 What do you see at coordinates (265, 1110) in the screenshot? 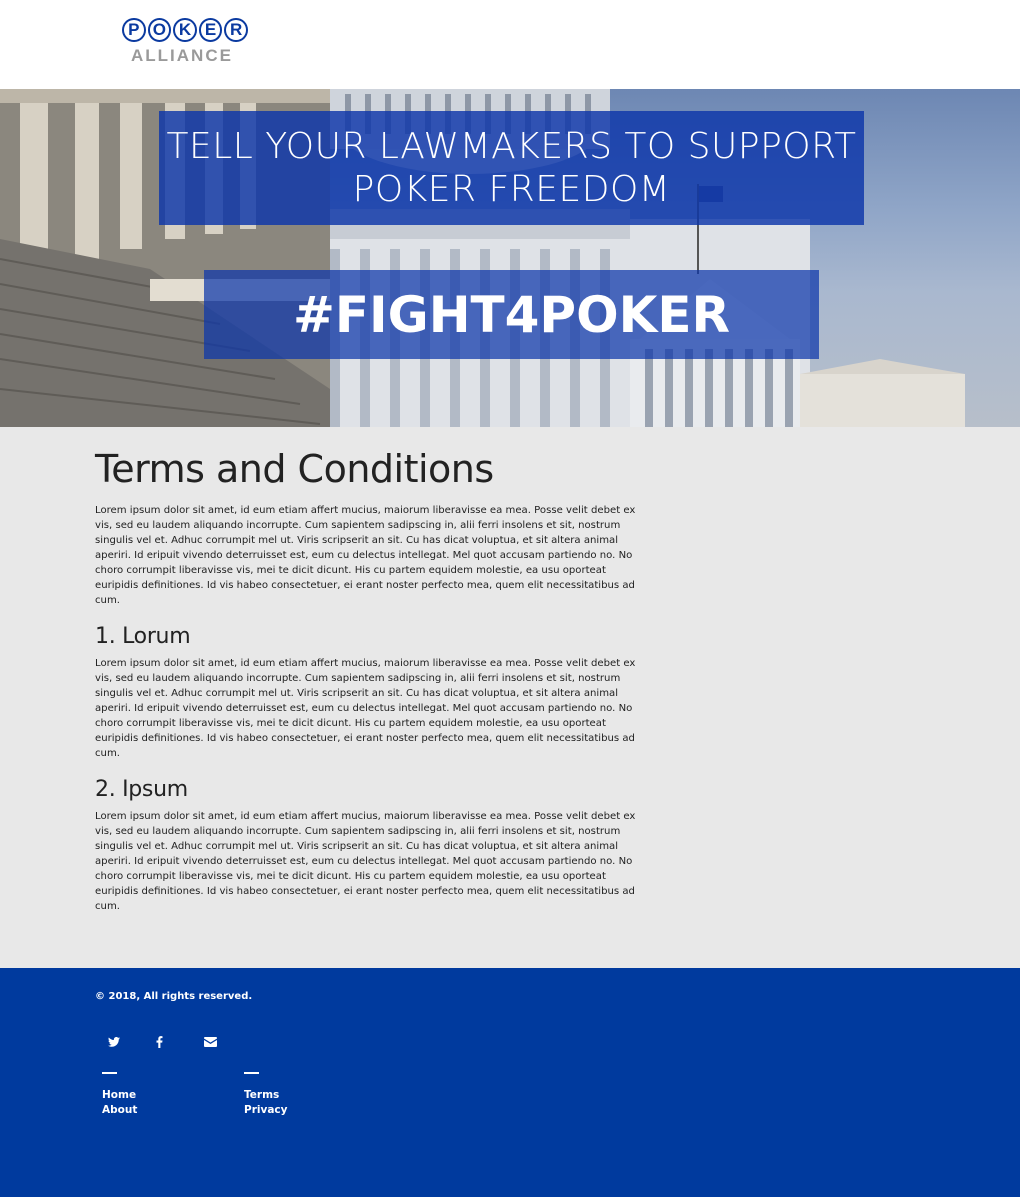
I see `footer-link-privacy: Privacy` at bounding box center [265, 1110].